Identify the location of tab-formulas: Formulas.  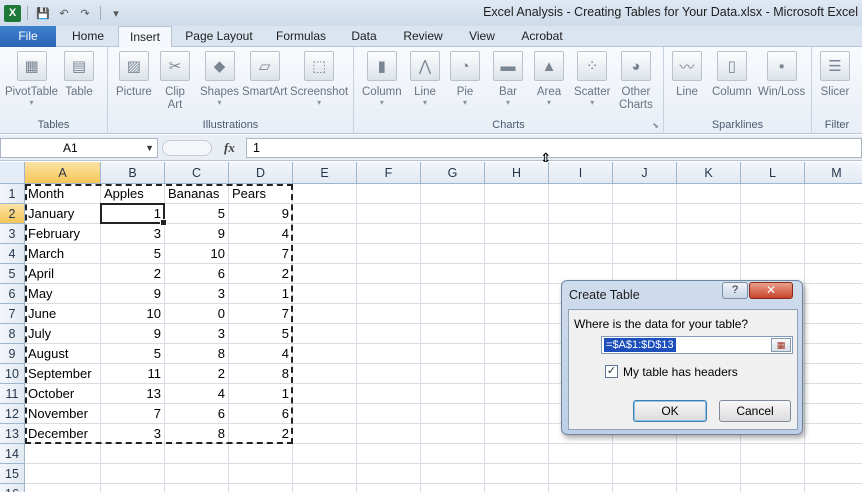
(301, 36).